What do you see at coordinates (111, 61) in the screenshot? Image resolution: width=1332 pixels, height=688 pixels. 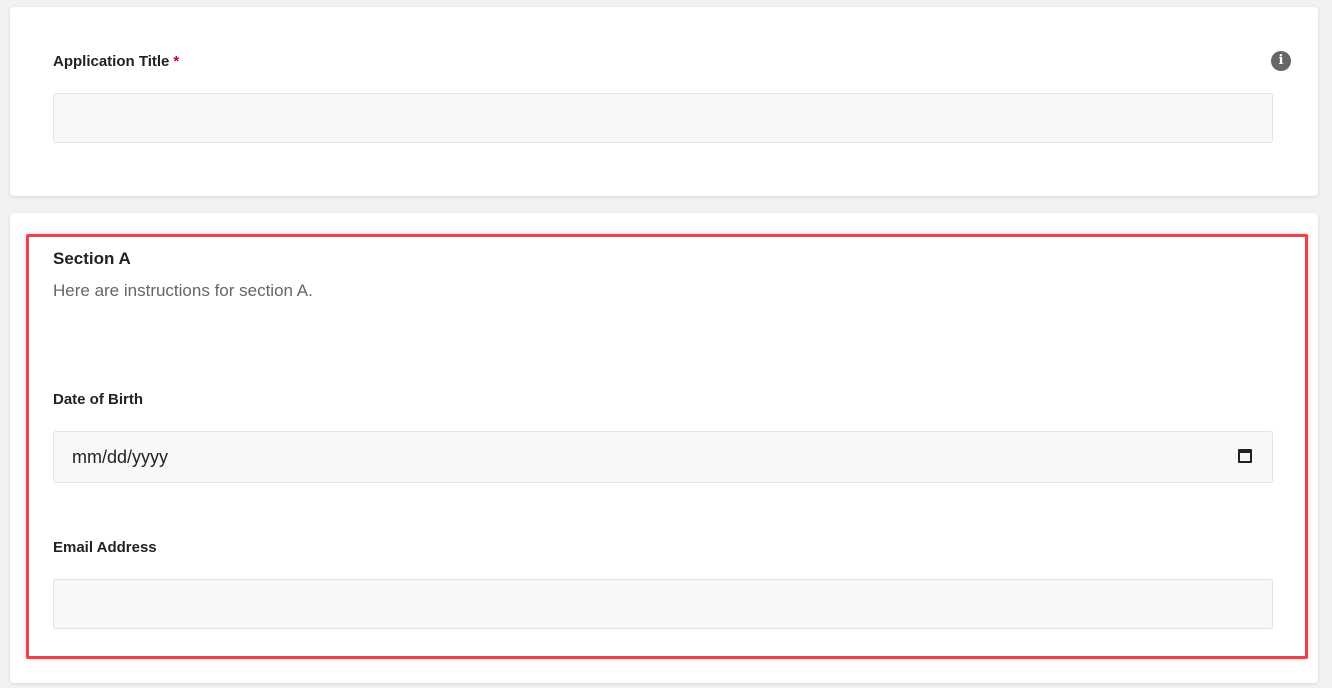 I see `application-title-label-text: Application Title` at bounding box center [111, 61].